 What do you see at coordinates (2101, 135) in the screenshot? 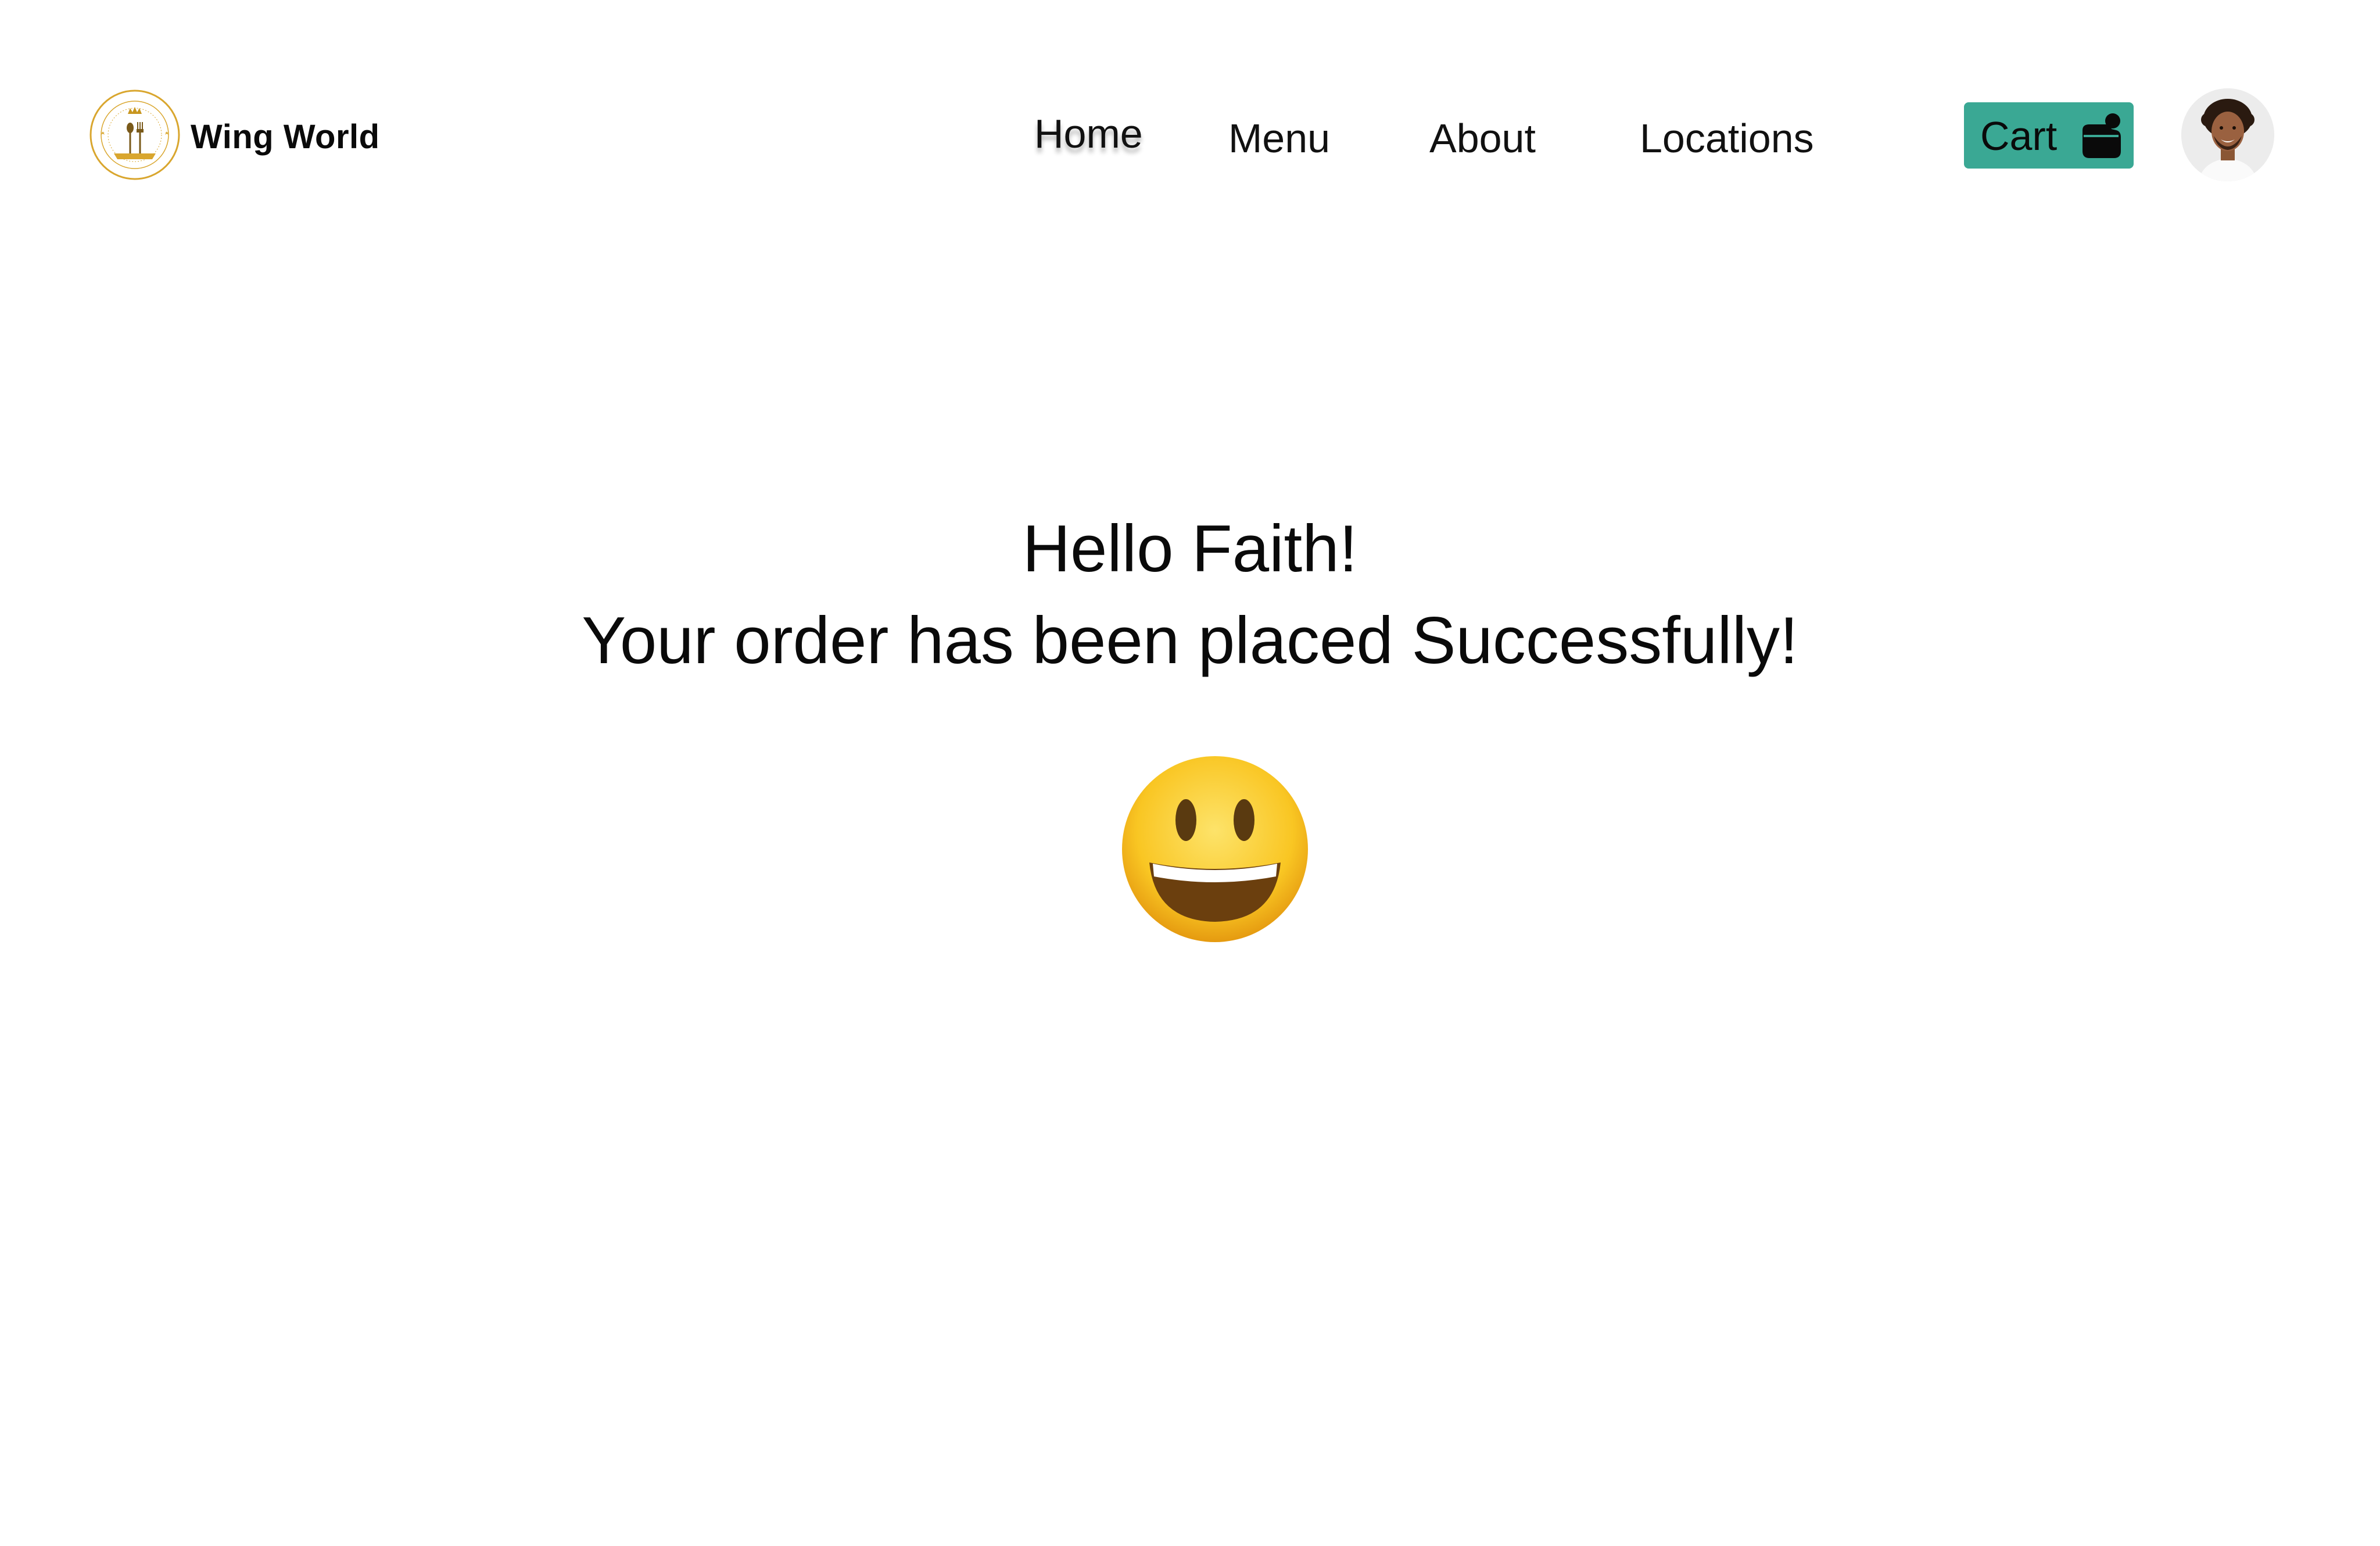
I see `shopping-bag-icon` at bounding box center [2101, 135].